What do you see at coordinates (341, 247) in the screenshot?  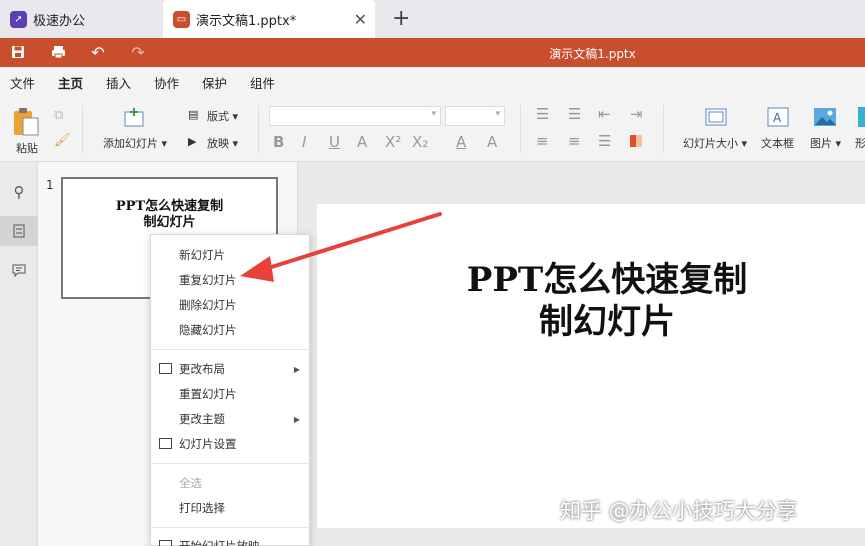 I see `annotation-arrow` at bounding box center [341, 247].